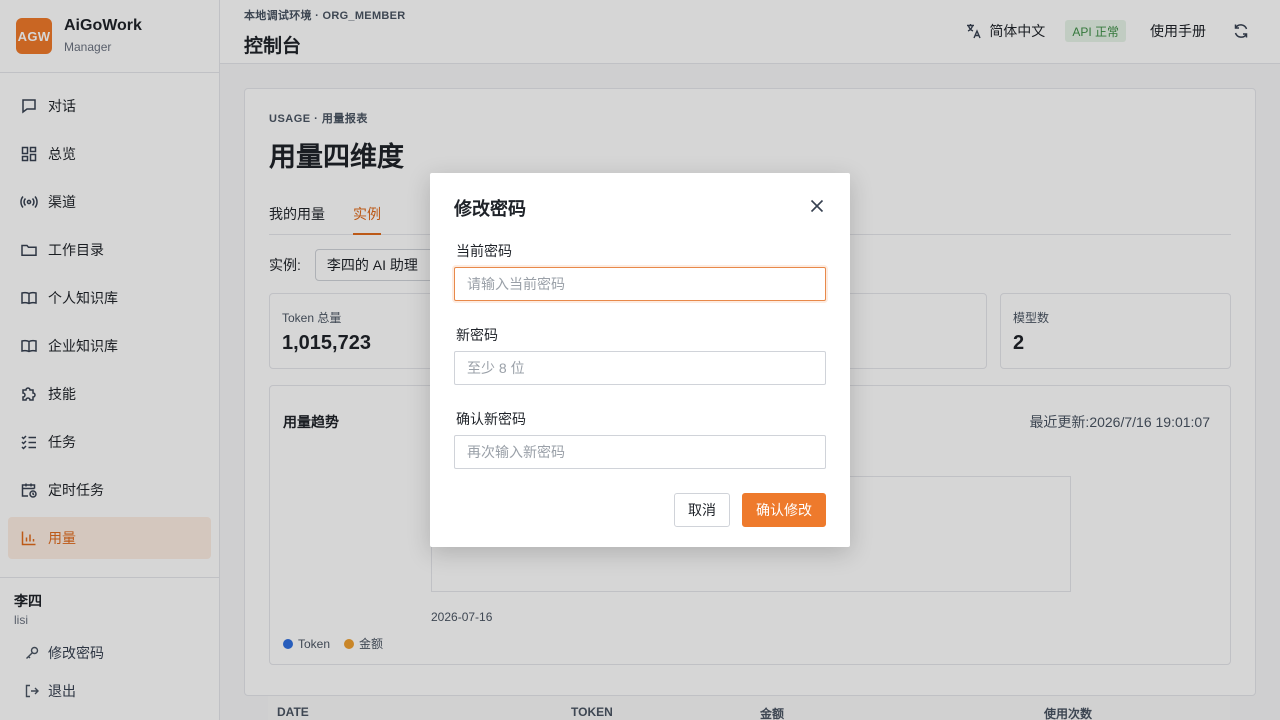 This screenshot has height=720, width=1280. Describe the element at coordinates (640, 284) in the screenshot. I see `current-password-input` at that location.